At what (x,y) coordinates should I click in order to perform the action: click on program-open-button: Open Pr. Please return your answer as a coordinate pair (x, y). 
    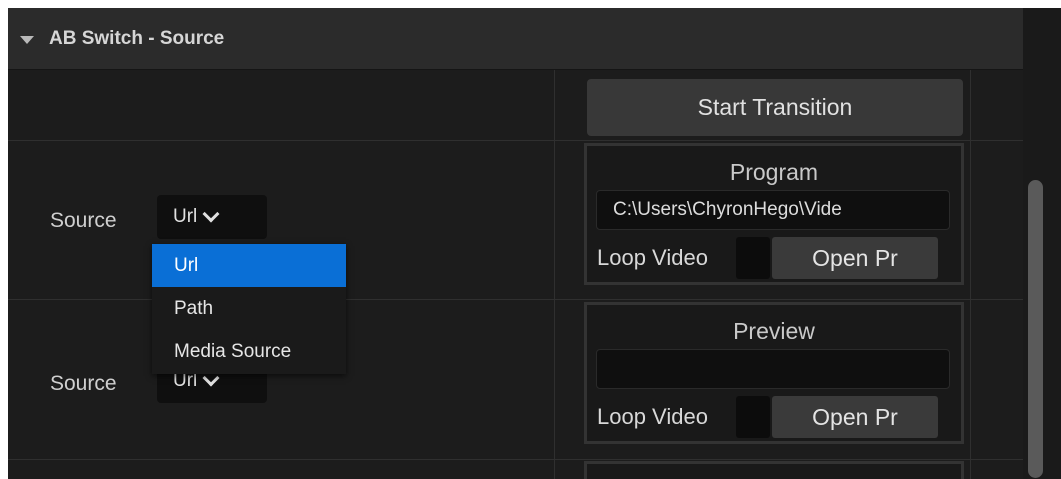
    Looking at the image, I should click on (855, 258).